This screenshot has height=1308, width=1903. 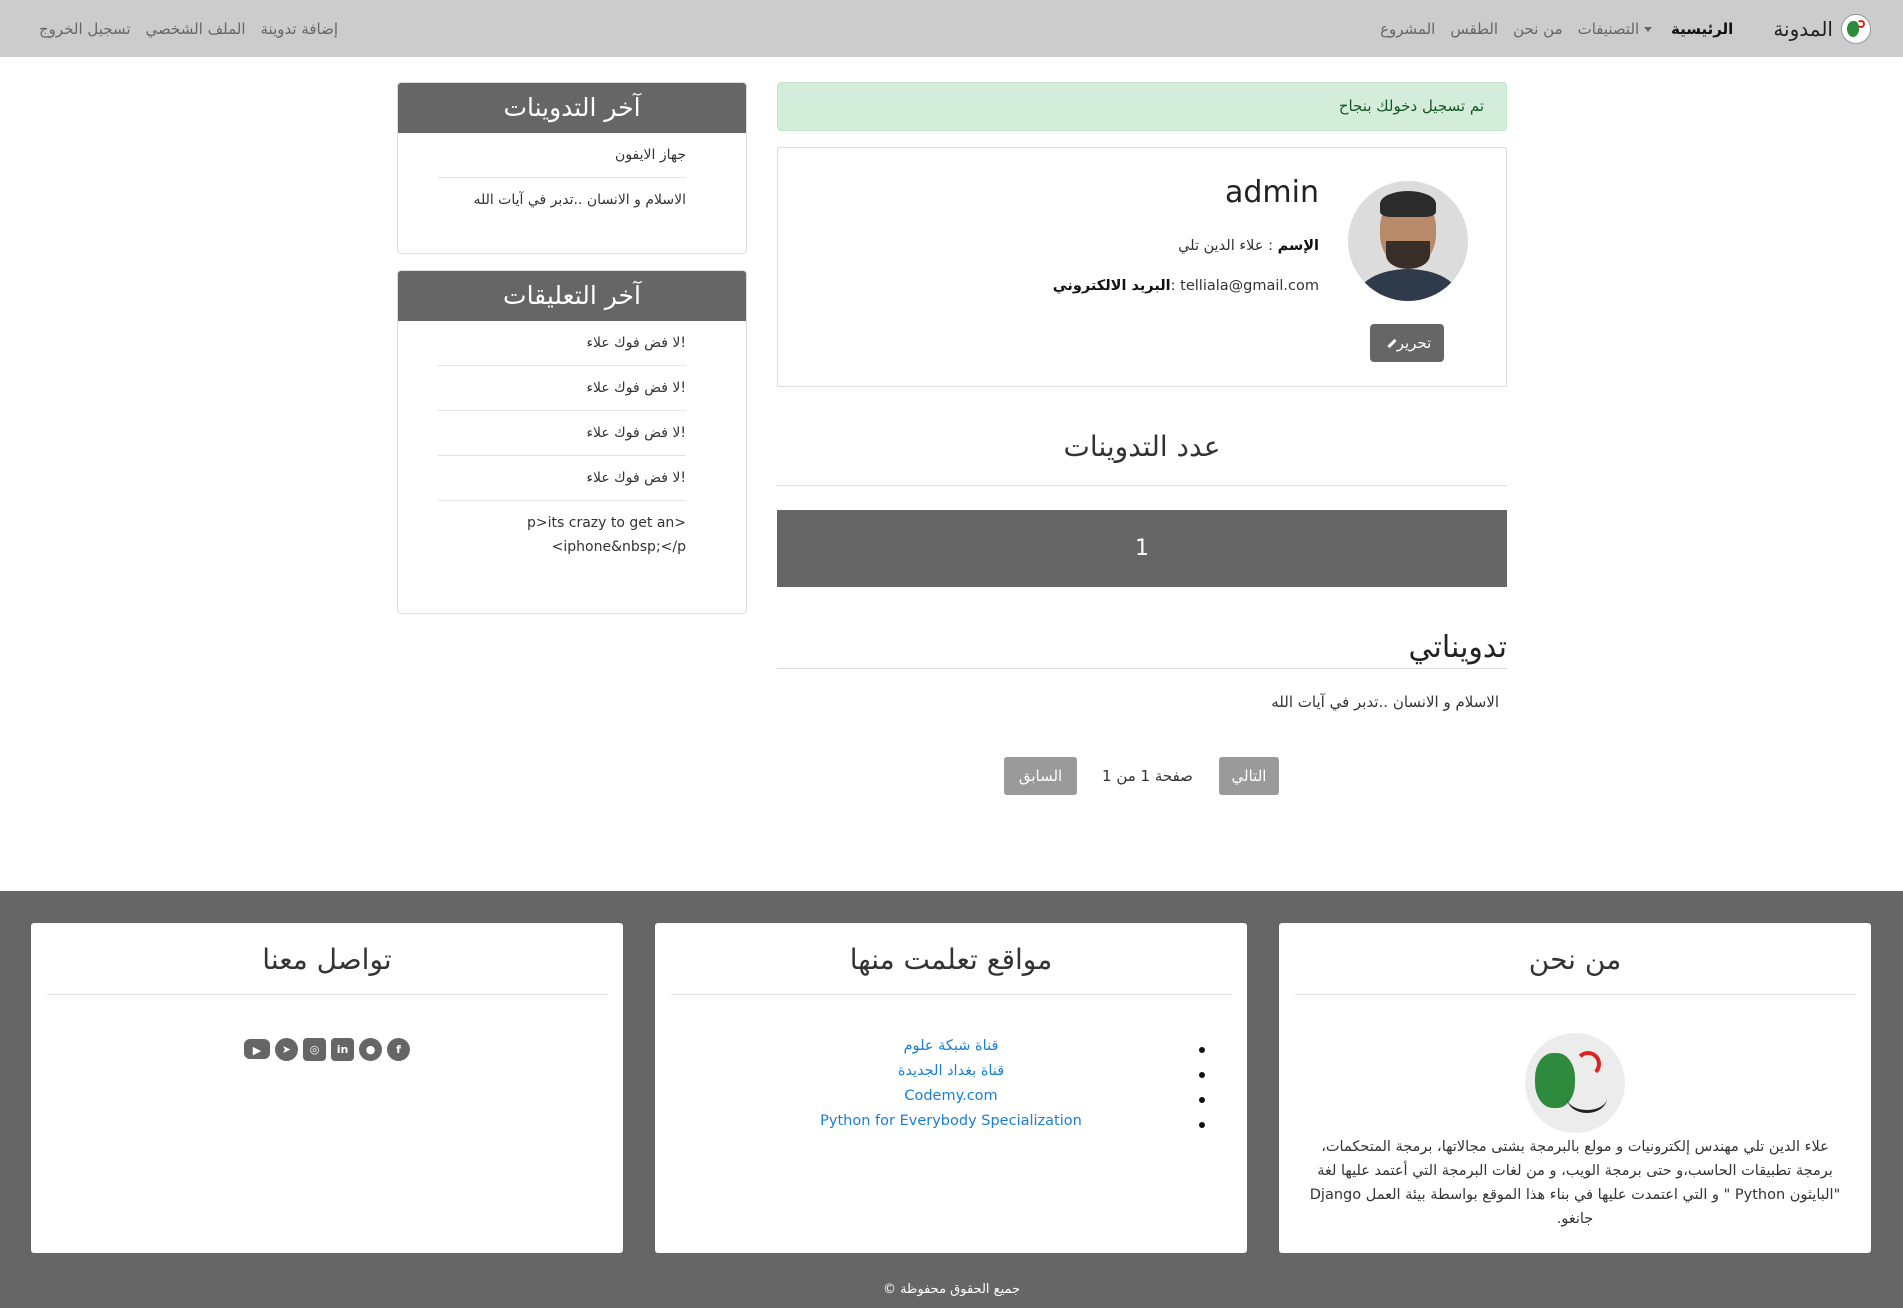 I want to click on nav-project: المشروع, so click(x=1407, y=29).